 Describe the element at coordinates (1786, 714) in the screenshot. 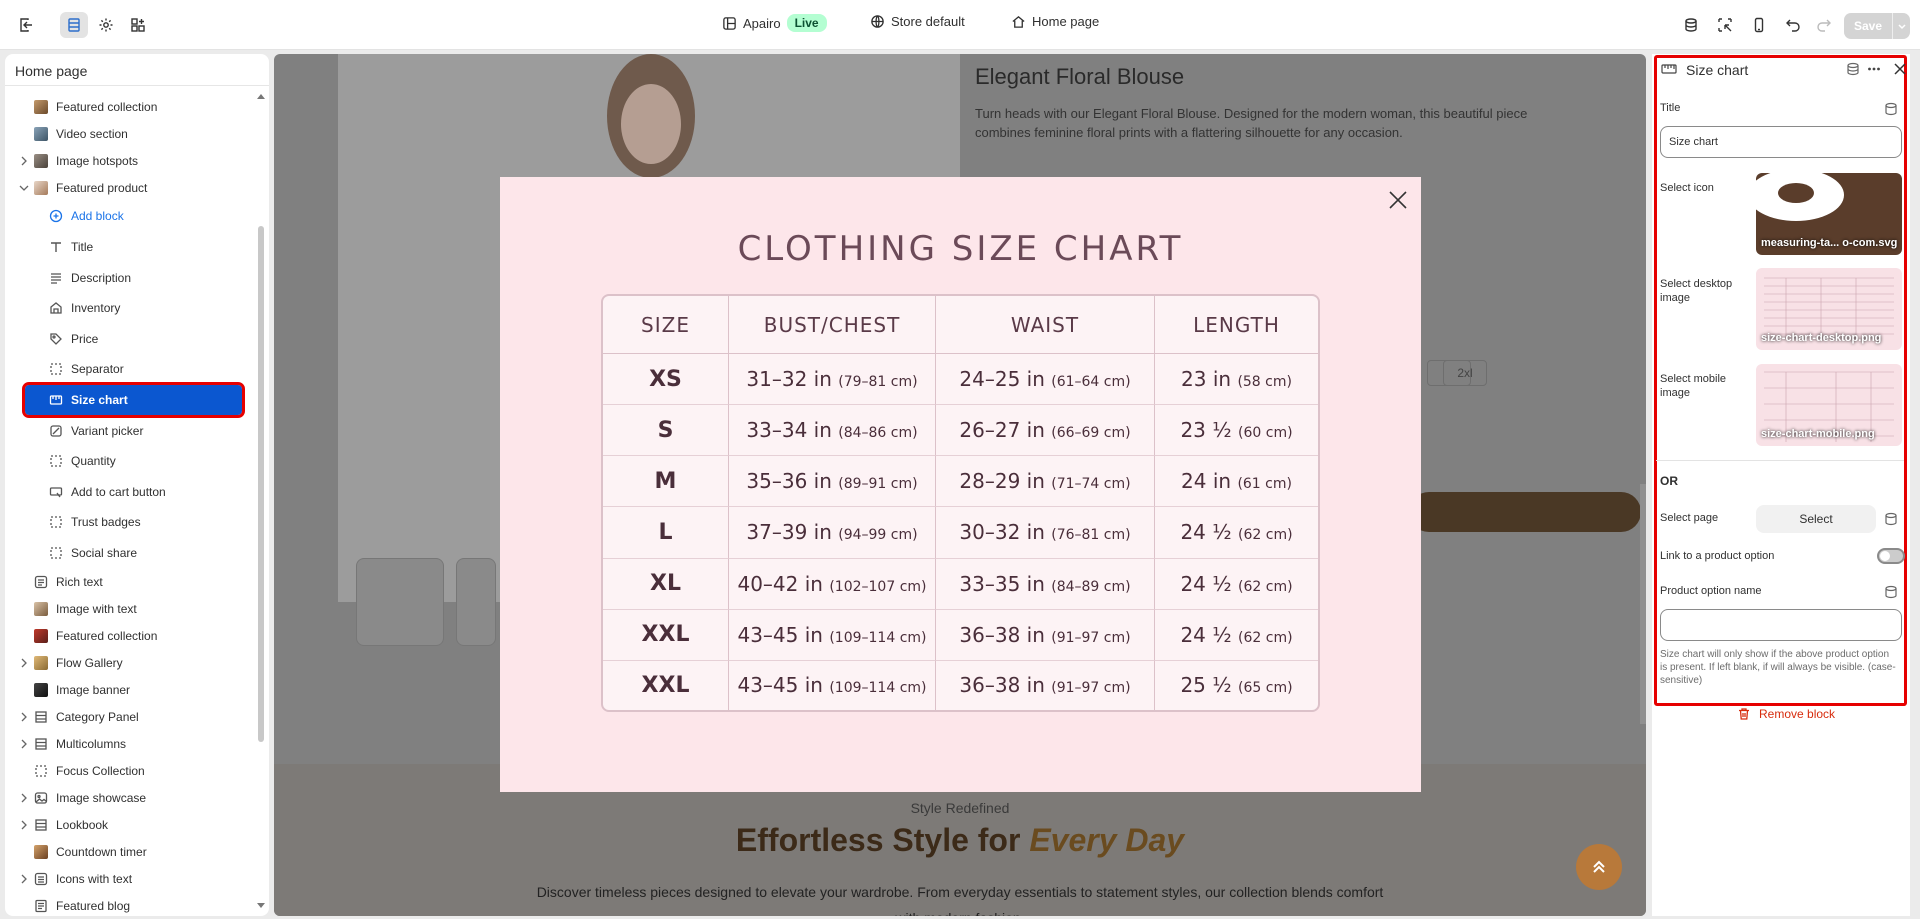

I see `remove-block-button: Remove block` at that location.